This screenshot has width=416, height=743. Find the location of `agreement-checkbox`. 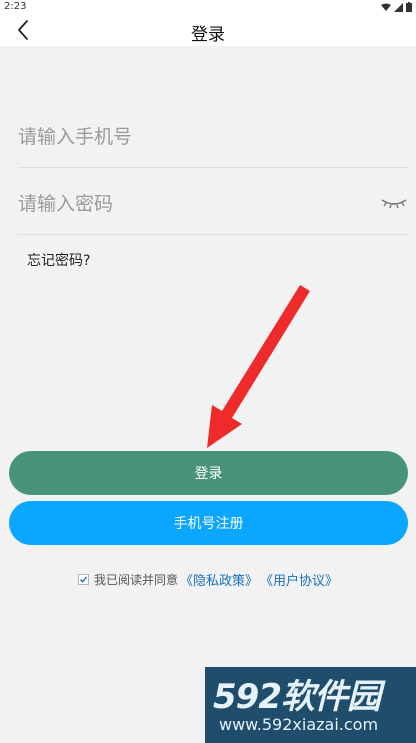

agreement-checkbox is located at coordinates (83, 579).